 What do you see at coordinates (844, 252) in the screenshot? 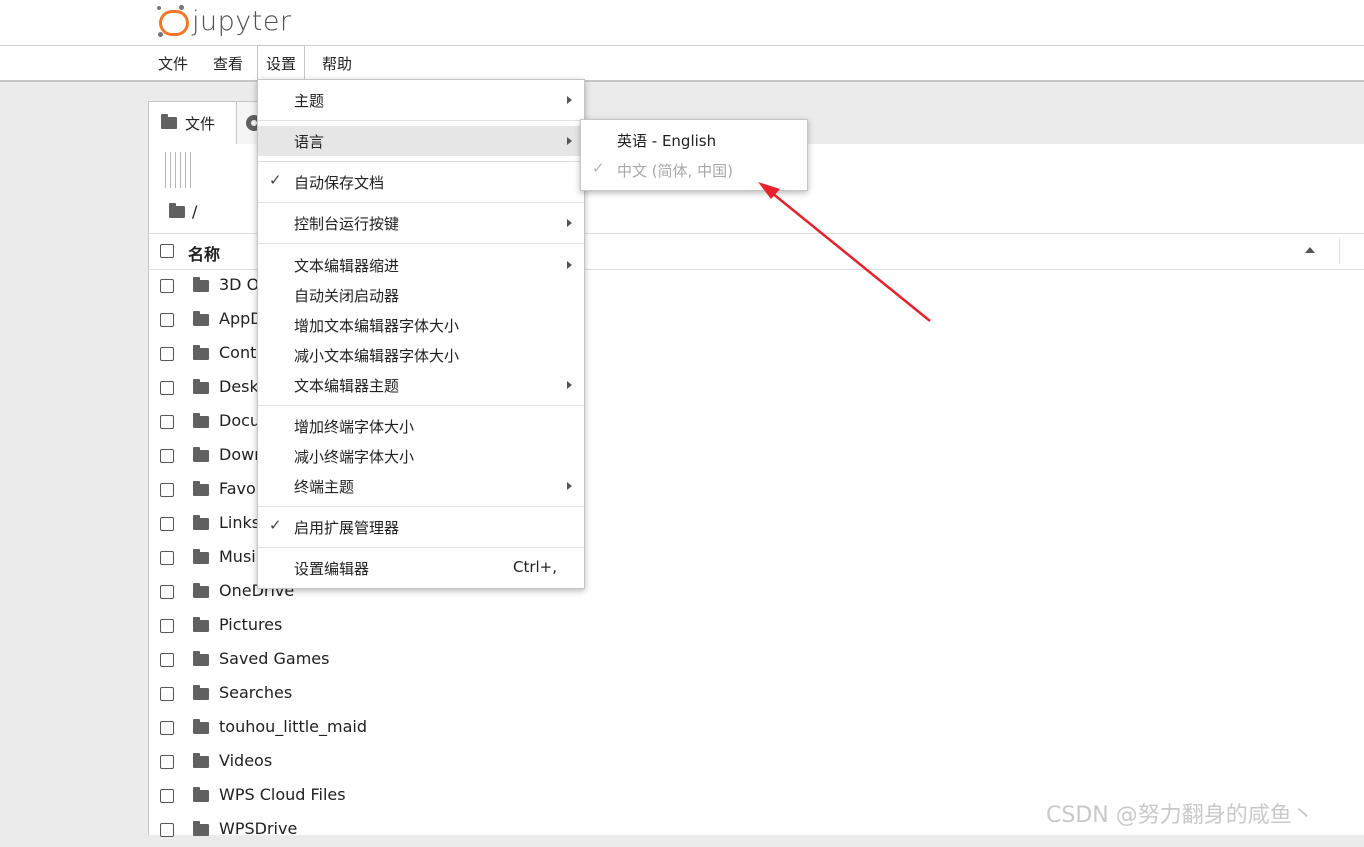
I see `annotation-arrow` at bounding box center [844, 252].